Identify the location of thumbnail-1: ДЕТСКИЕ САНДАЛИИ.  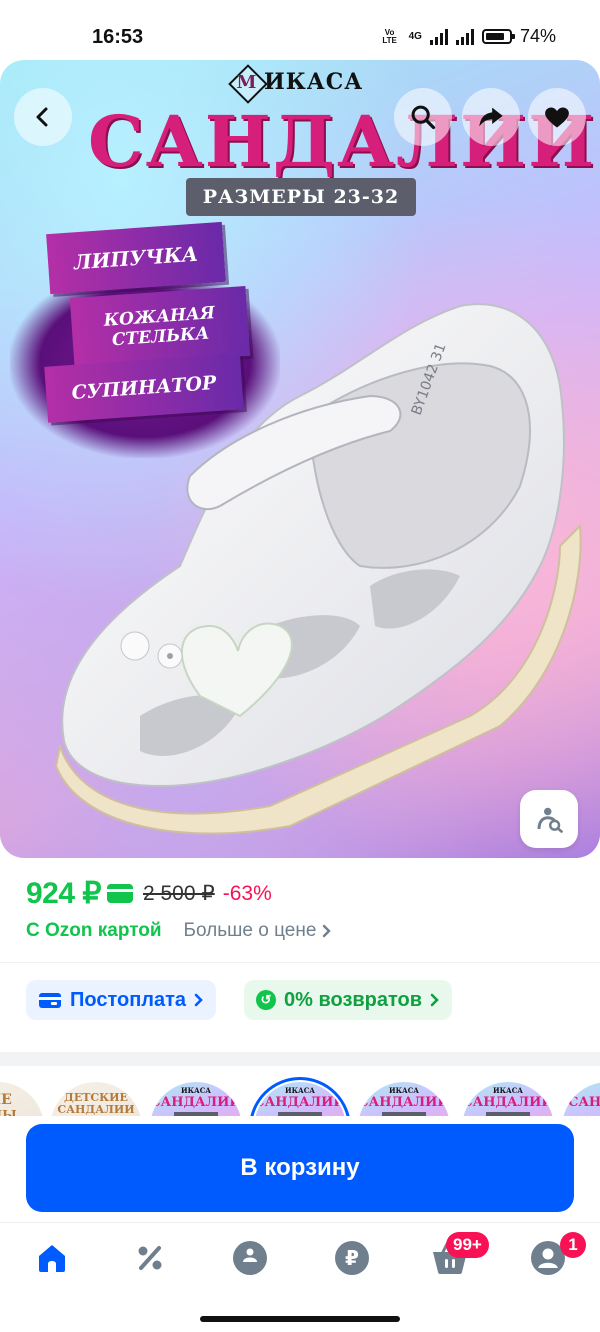
(96, 1099).